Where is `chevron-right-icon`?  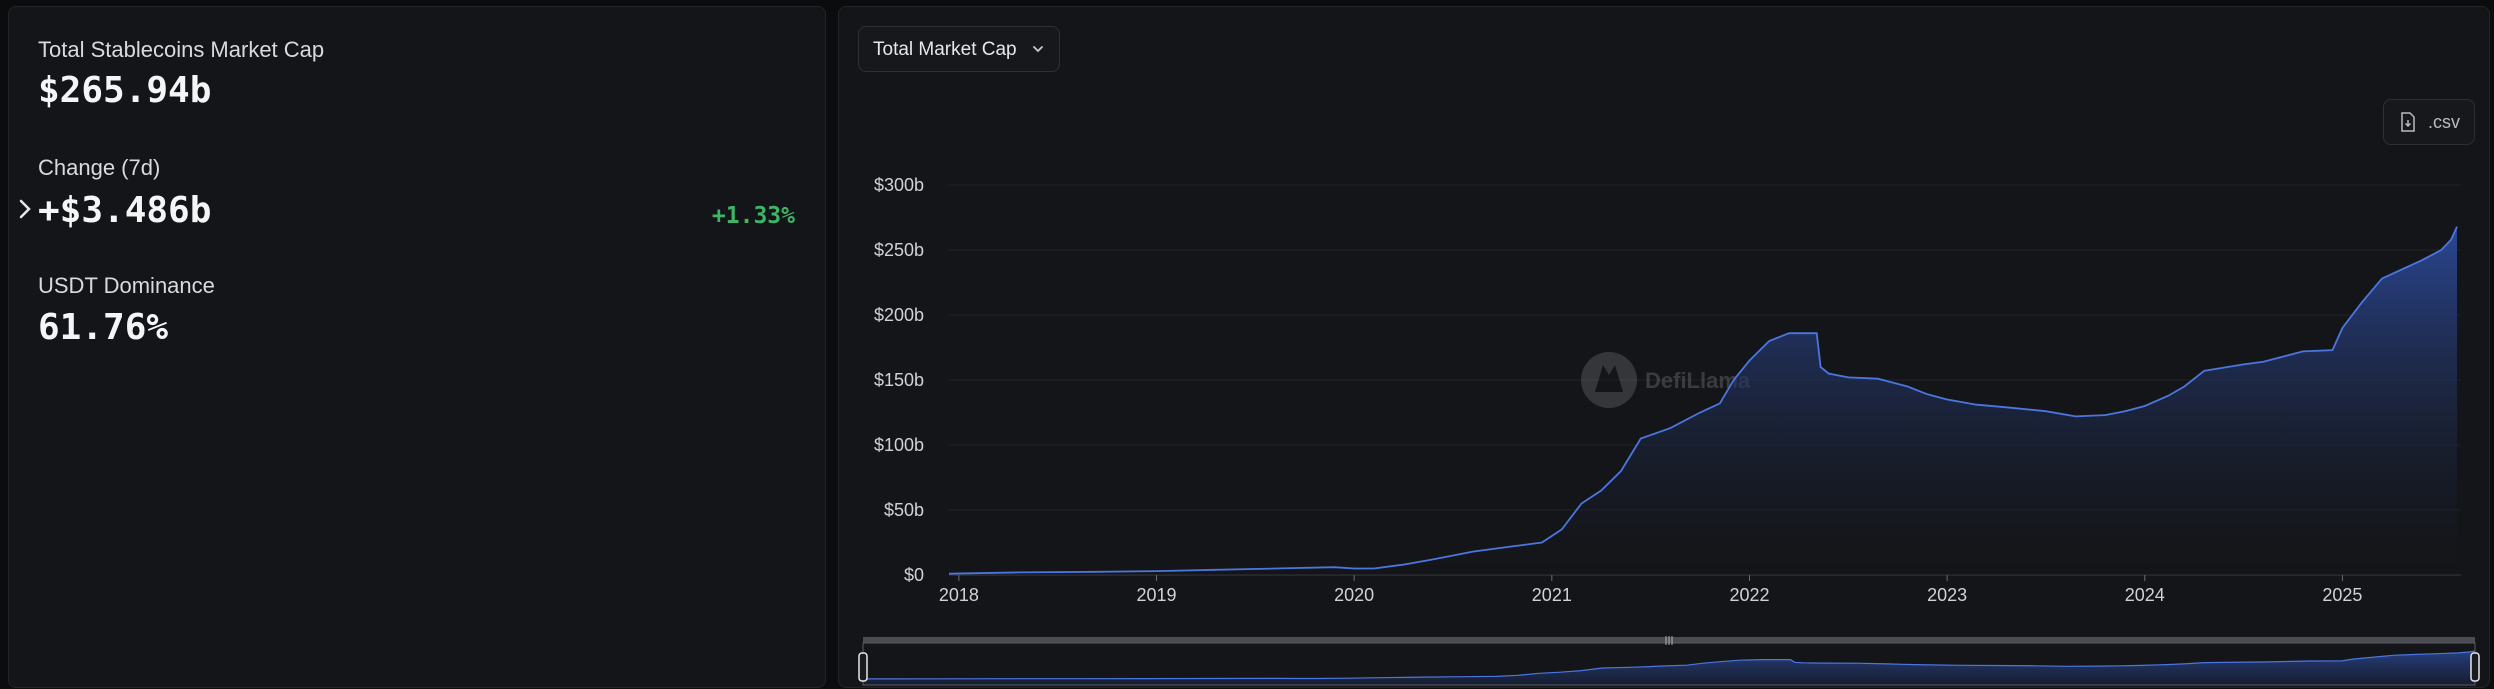 chevron-right-icon is located at coordinates (25, 209).